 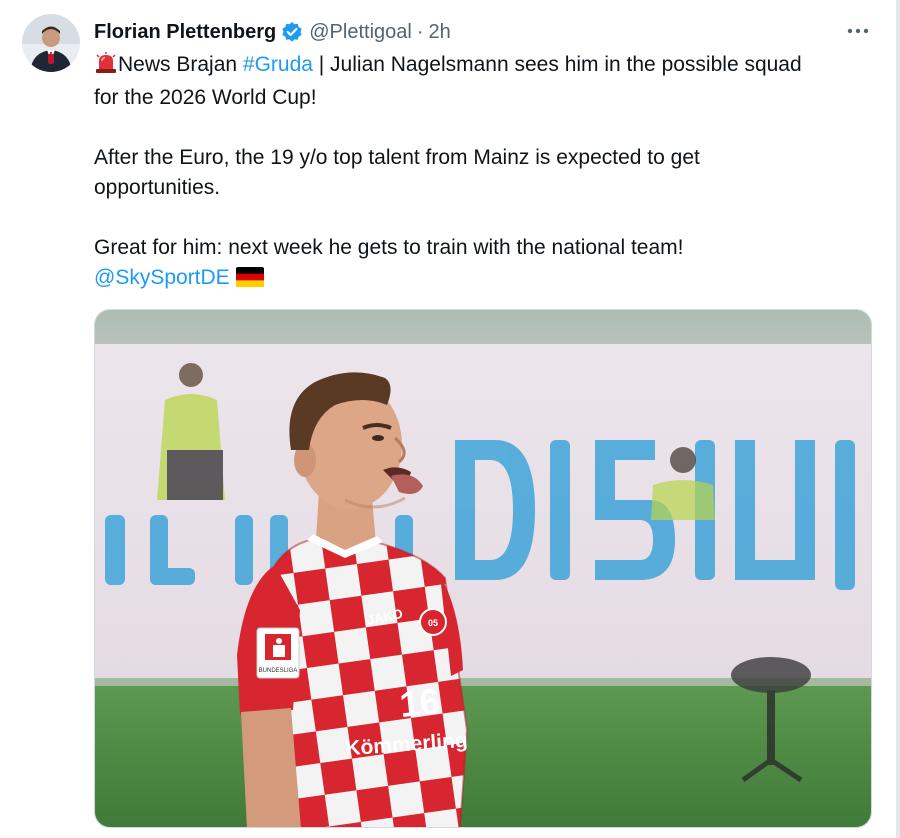 What do you see at coordinates (858, 31) in the screenshot?
I see `more-options-icon` at bounding box center [858, 31].